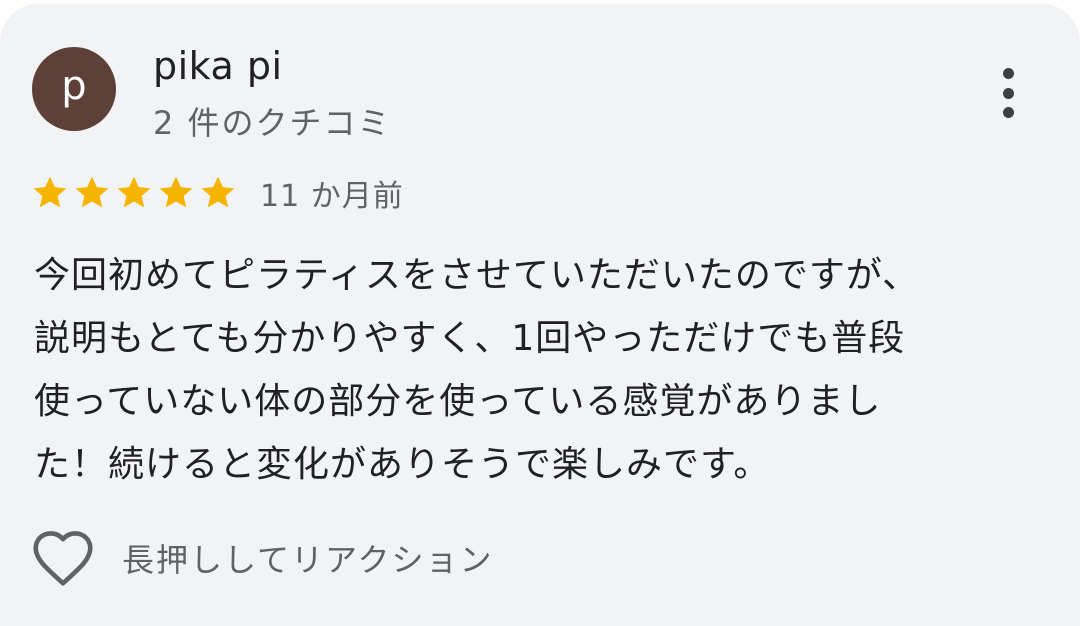 This screenshot has height=626, width=1080. What do you see at coordinates (332, 196) in the screenshot?
I see `review-time: 11 か月前` at bounding box center [332, 196].